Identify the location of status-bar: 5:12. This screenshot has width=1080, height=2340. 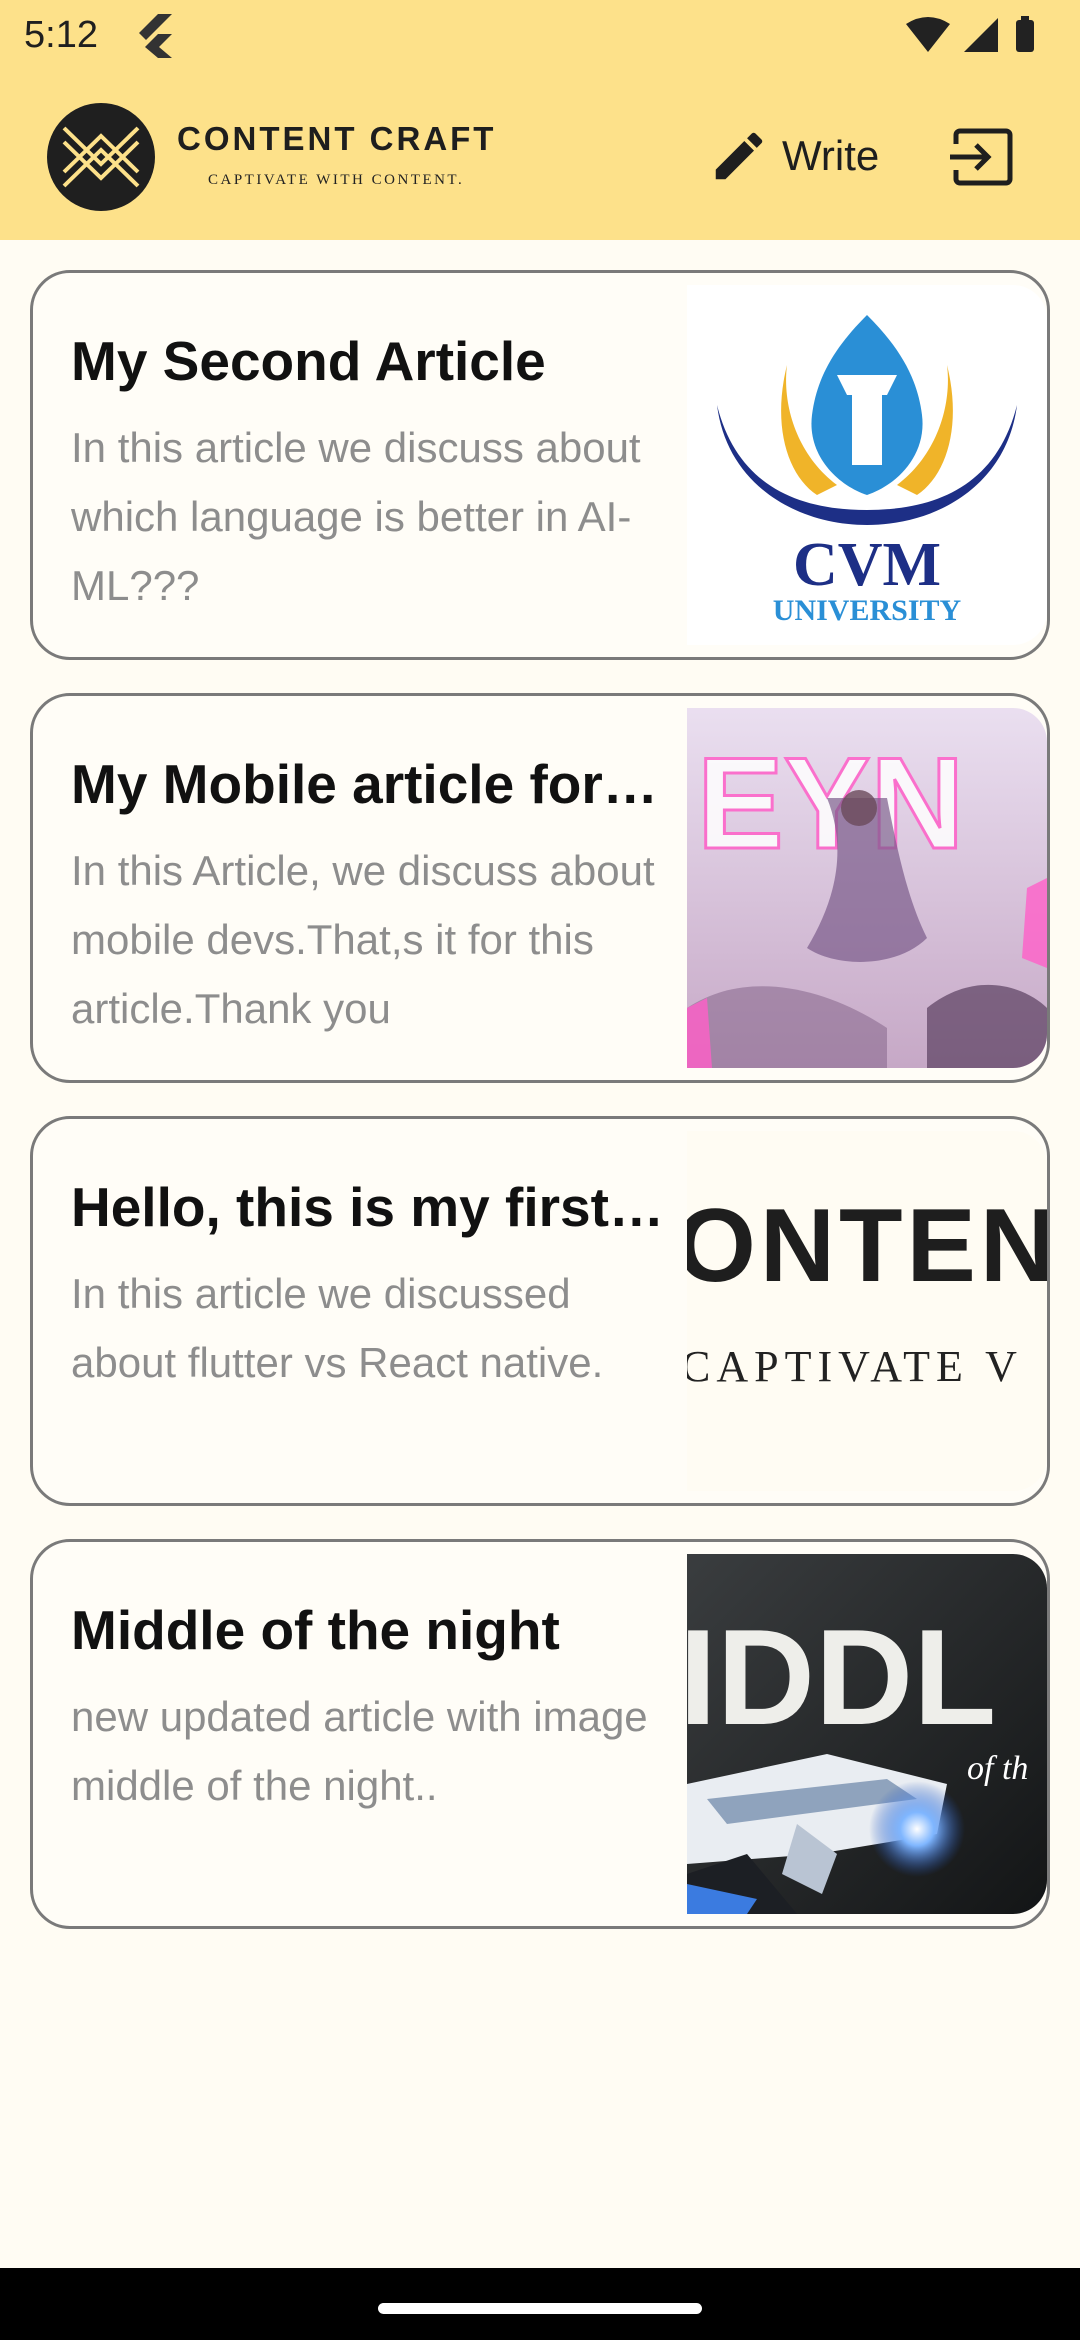
(540, 36).